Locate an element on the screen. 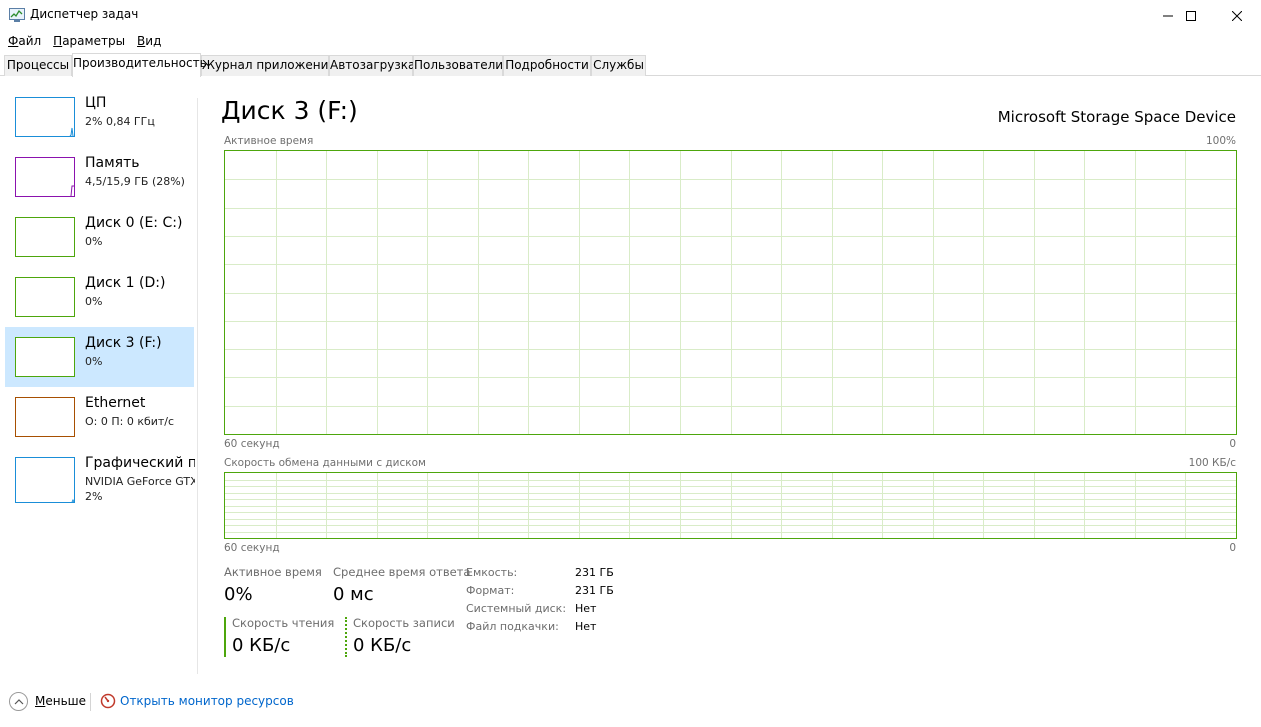 The width and height of the screenshot is (1261, 727). collapse-button is located at coordinates (18, 701).